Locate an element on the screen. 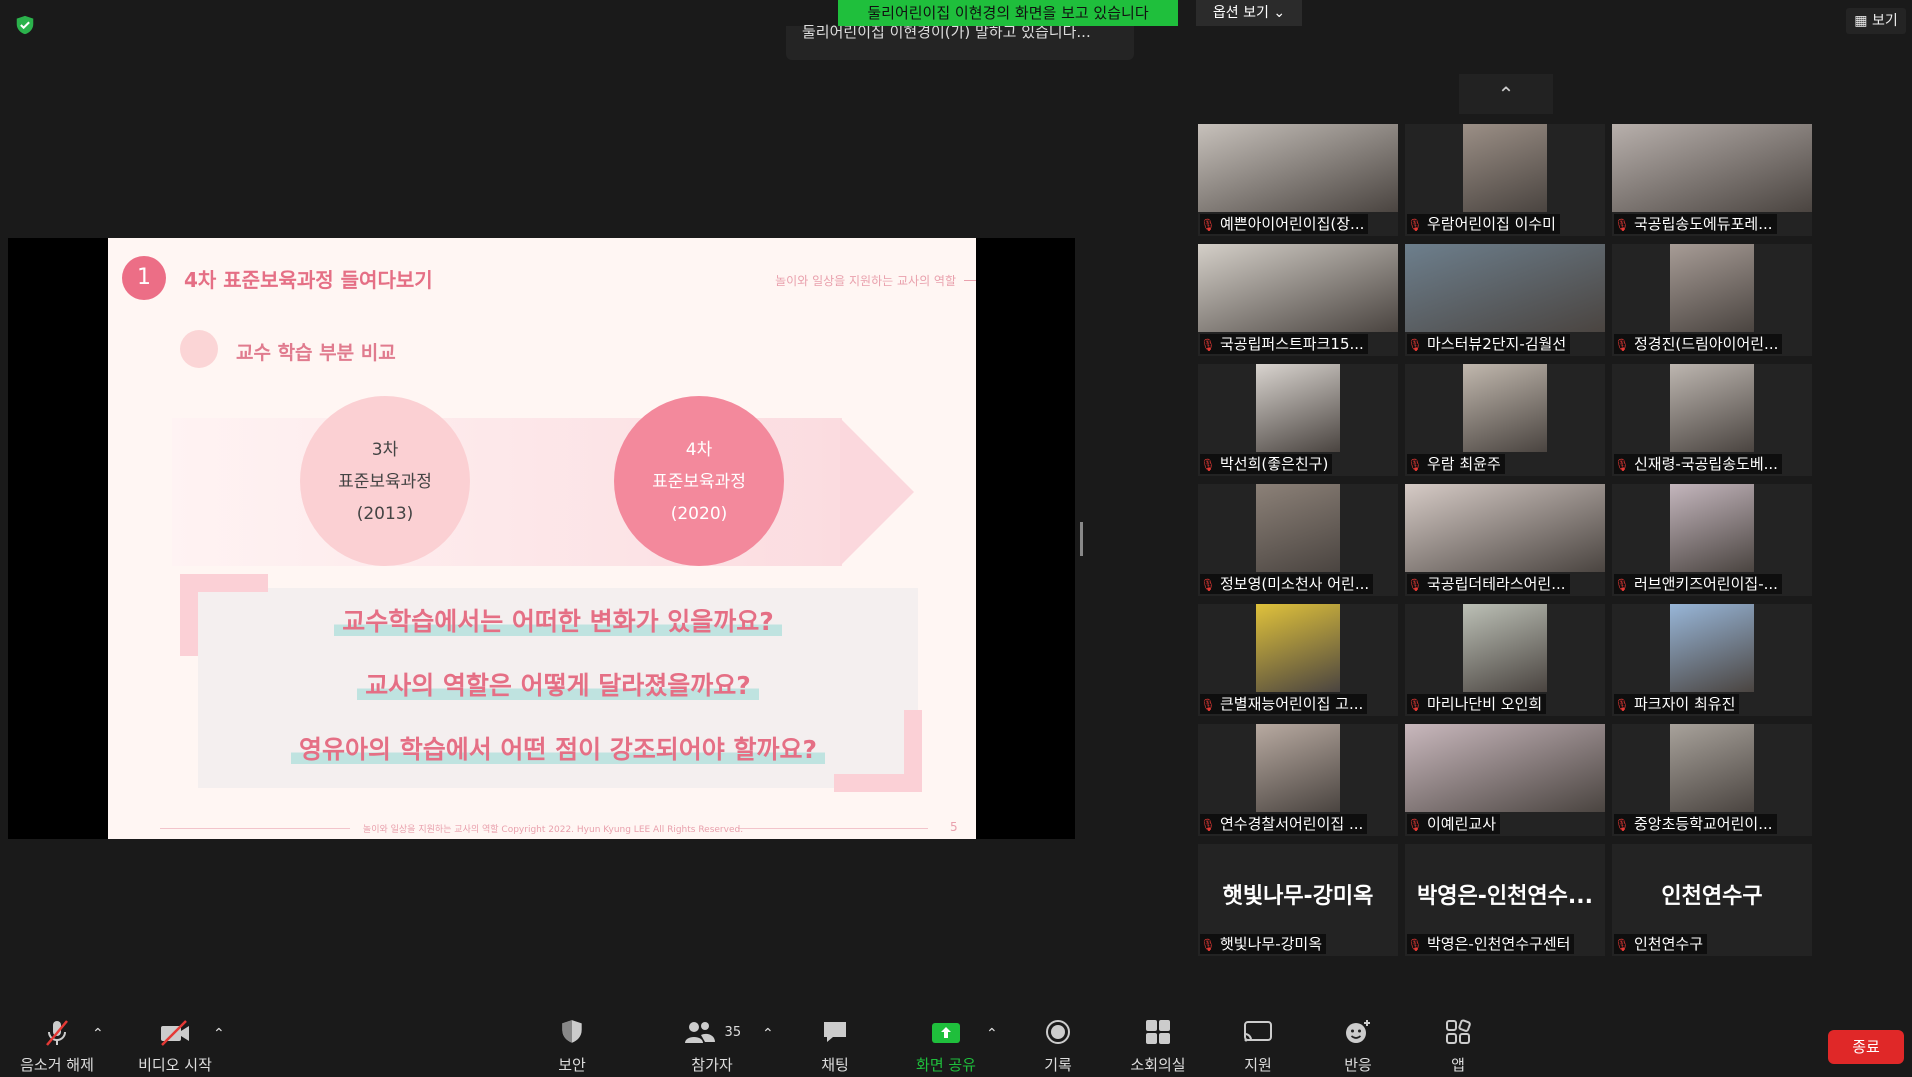 The height and width of the screenshot is (1077, 1912). audio-options-caret: ⌃ is located at coordinates (98, 1034).